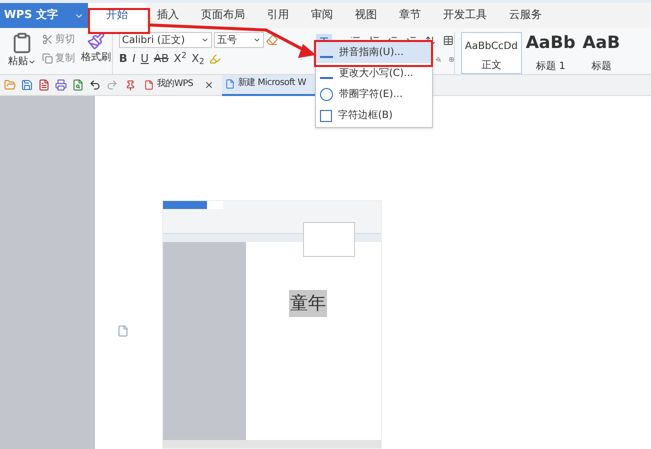 This screenshot has width=651, height=449. What do you see at coordinates (322, 15) in the screenshot?
I see `ribbon-tab: 审阅` at bounding box center [322, 15].